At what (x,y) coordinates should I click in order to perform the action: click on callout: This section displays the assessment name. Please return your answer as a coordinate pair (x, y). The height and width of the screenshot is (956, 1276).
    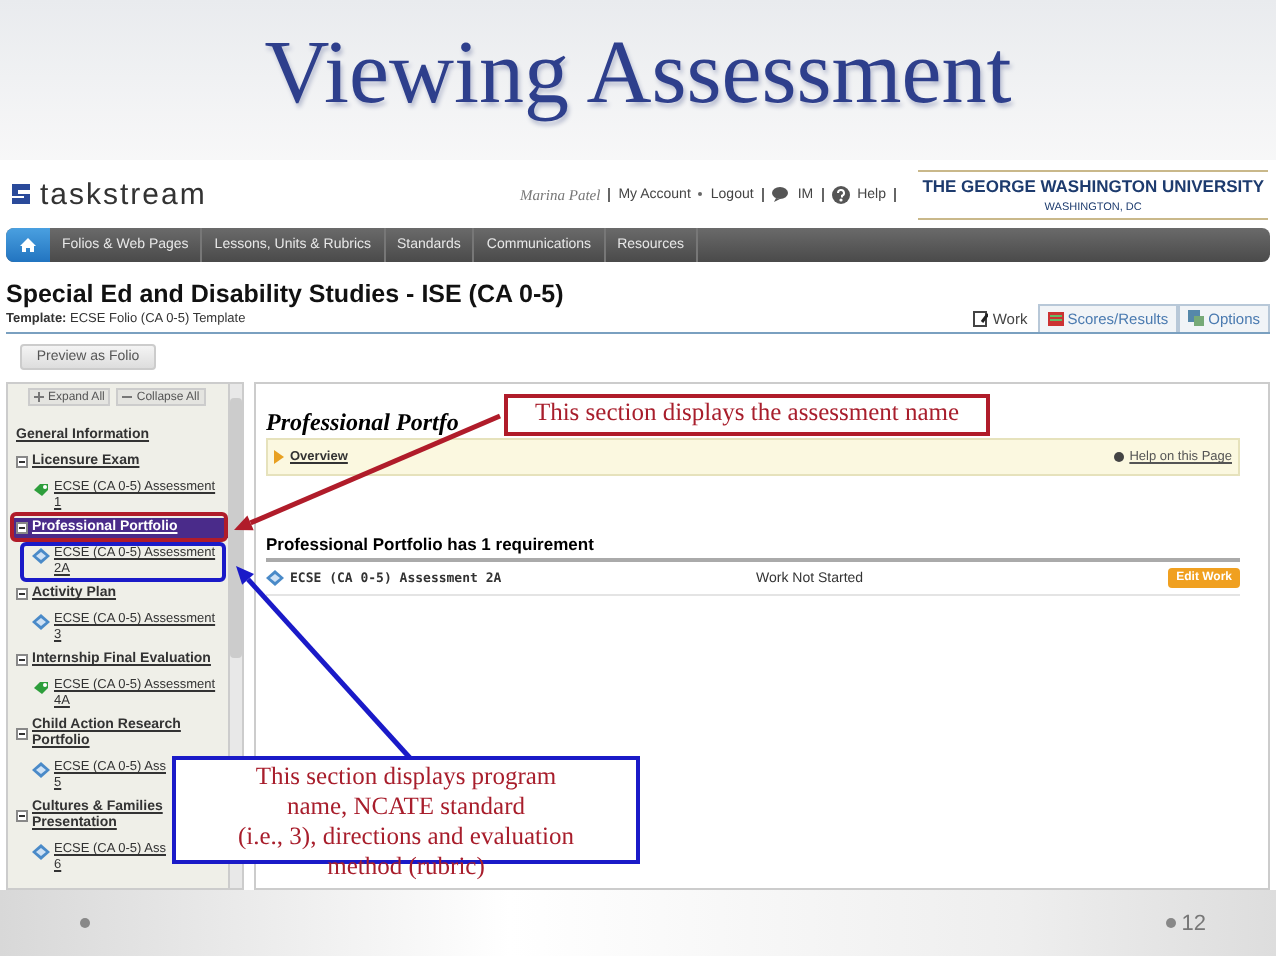
    Looking at the image, I should click on (747, 415).